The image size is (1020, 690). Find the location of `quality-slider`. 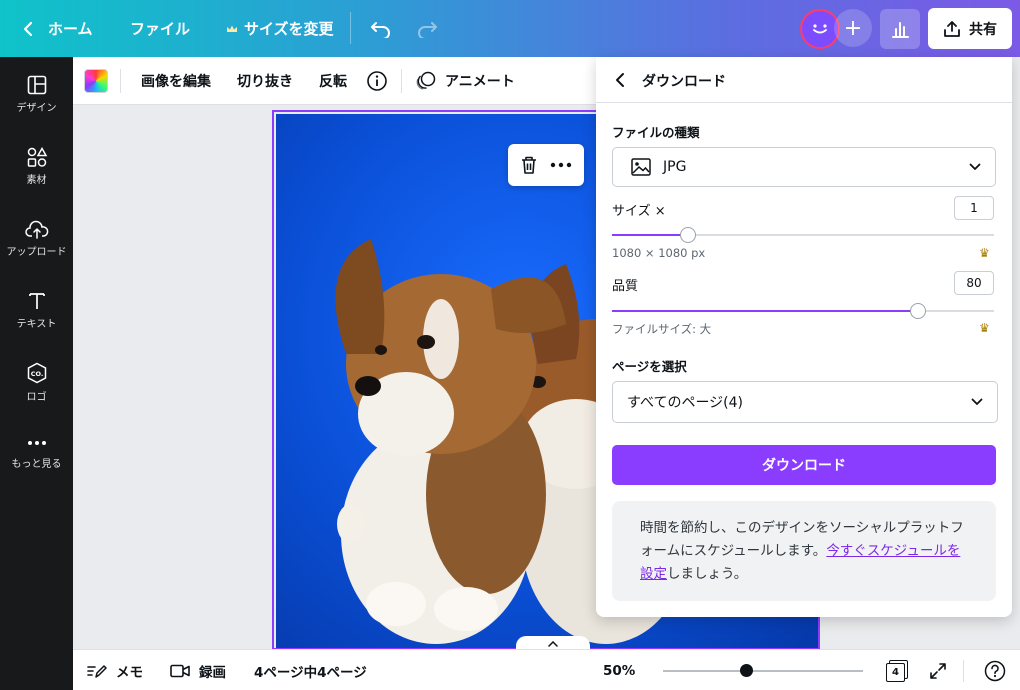

quality-slider is located at coordinates (803, 311).